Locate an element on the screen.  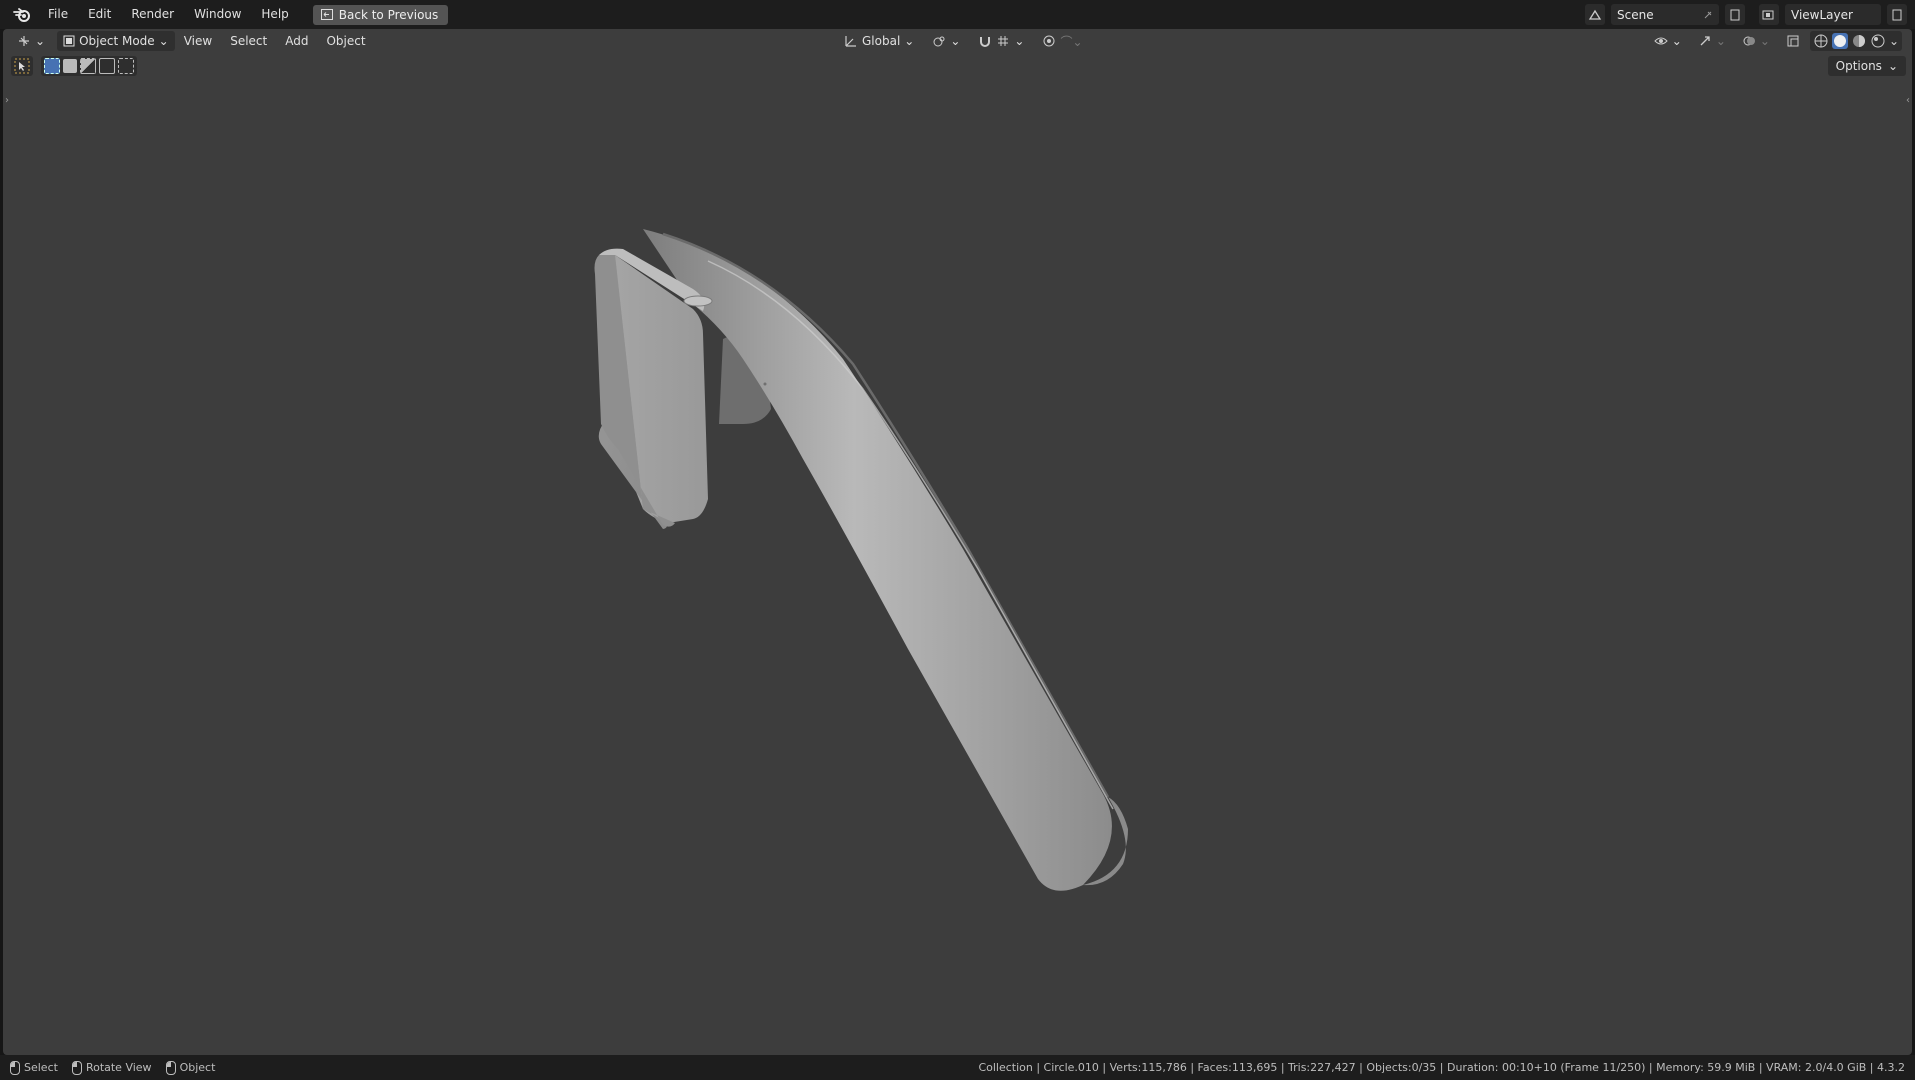
menu-render: Render is located at coordinates (152, 14).